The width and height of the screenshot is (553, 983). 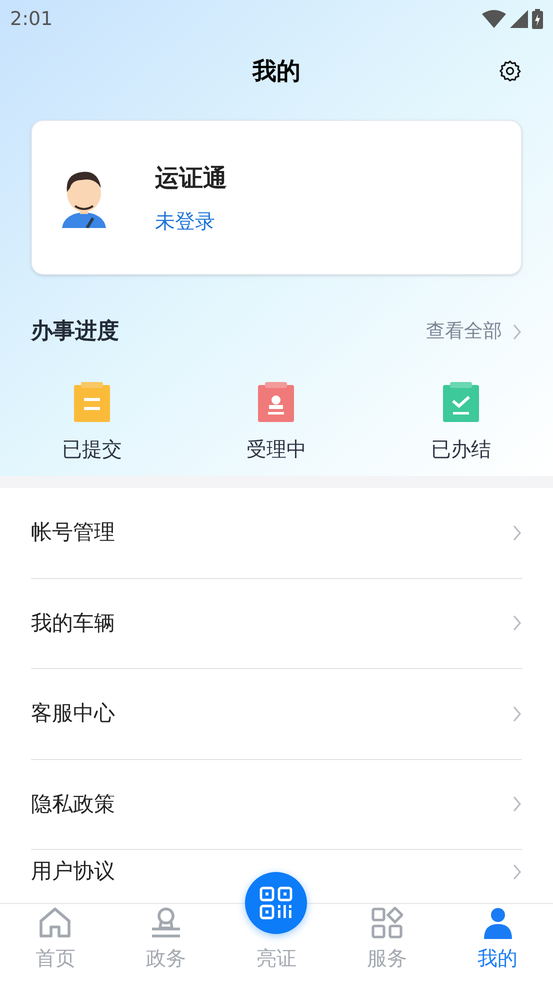 What do you see at coordinates (498, 923) in the screenshot?
I see `person-icon` at bounding box center [498, 923].